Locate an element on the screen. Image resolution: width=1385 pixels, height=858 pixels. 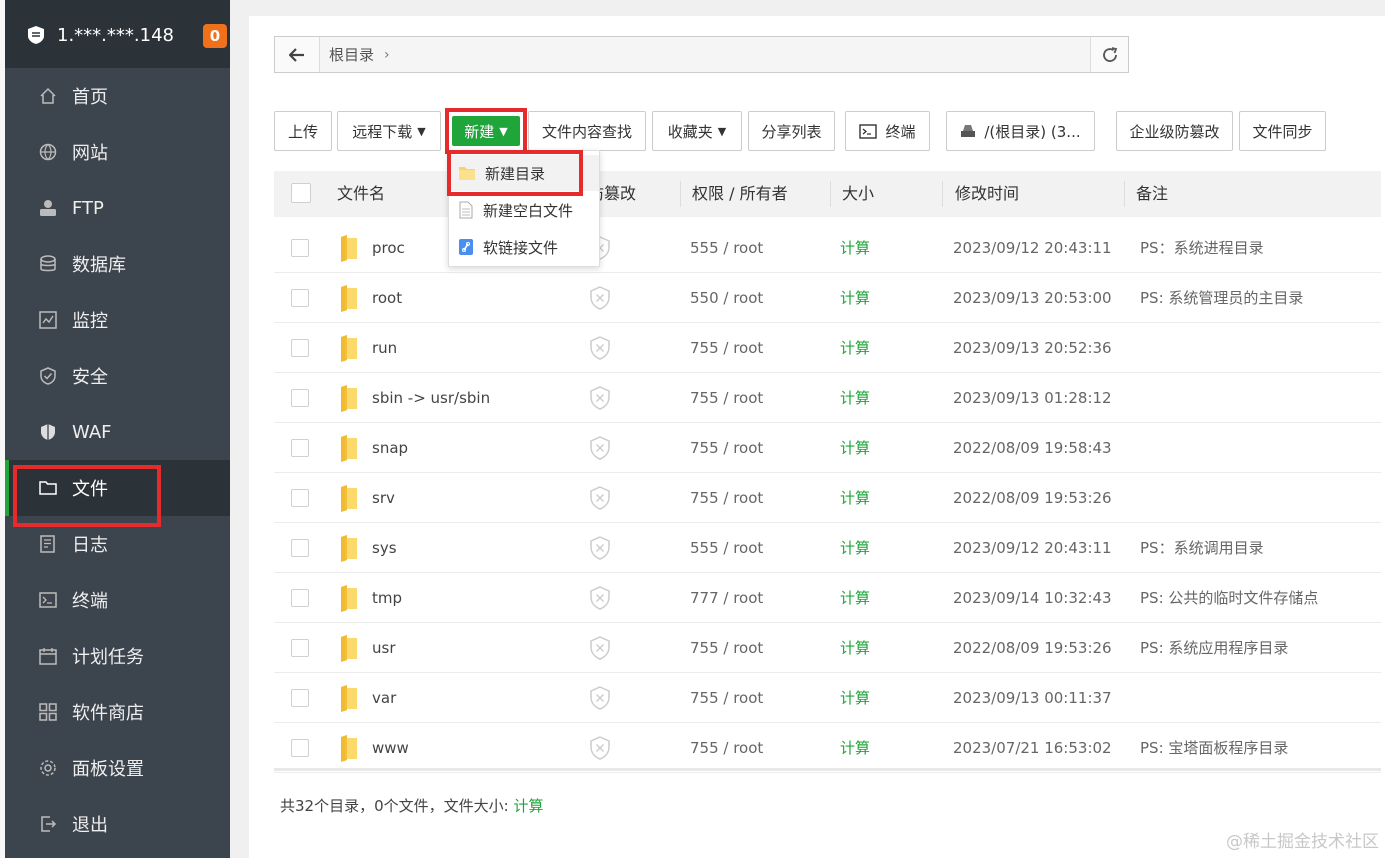
header-name: 文件名 is located at coordinates (361, 194).